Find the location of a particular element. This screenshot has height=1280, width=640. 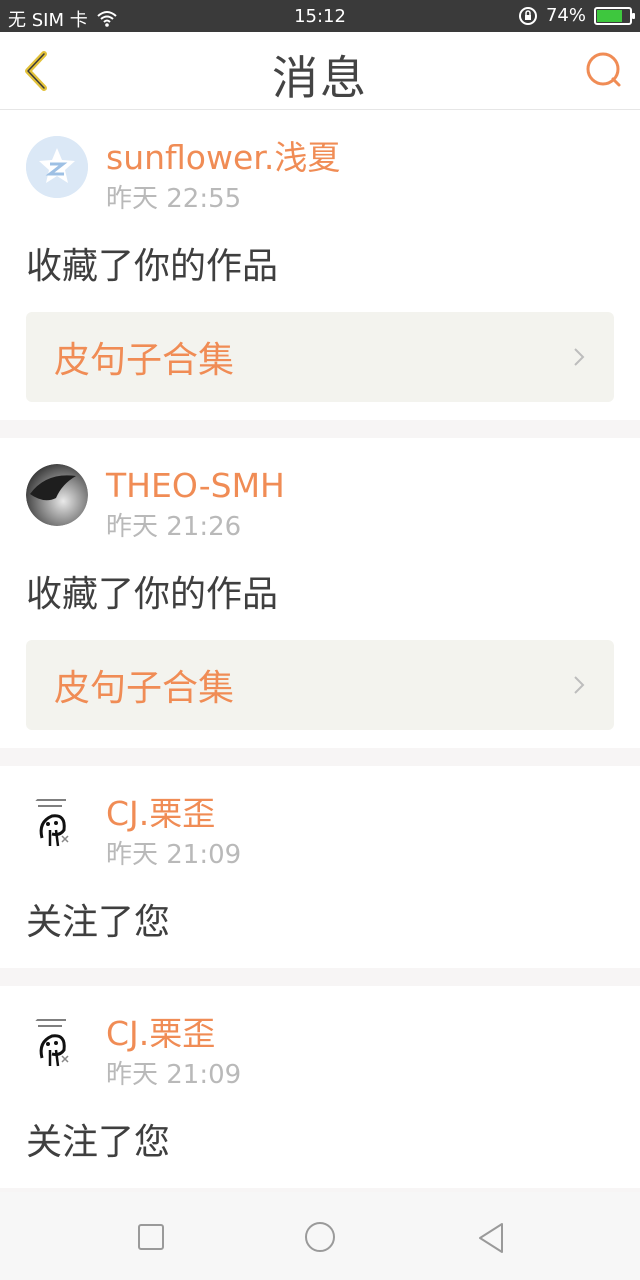

header: 消息 is located at coordinates (320, 71).